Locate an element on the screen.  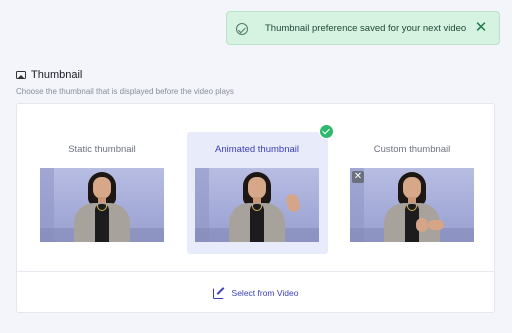
select-from-video-label: Select from Video is located at coordinates (265, 292).